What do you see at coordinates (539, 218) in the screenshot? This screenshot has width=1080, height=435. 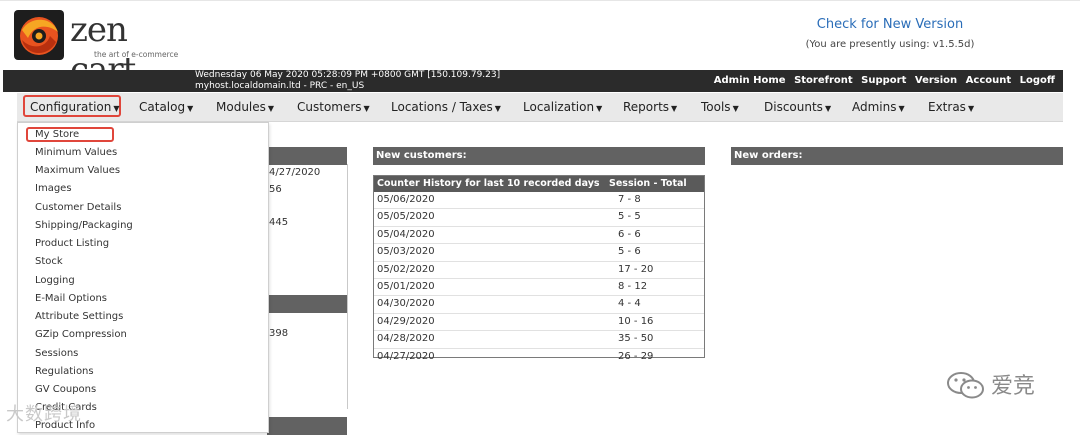 I see `table-row: 05/05/2020 5 - 5` at bounding box center [539, 218].